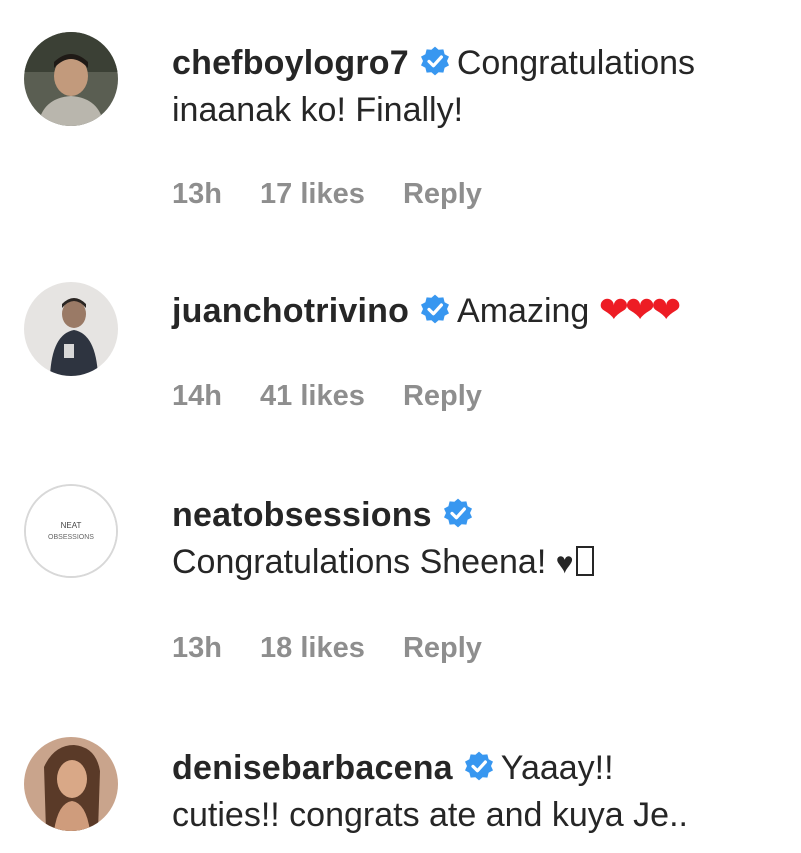 Image resolution: width=801 pixels, height=853 pixels. Describe the element at coordinates (318, 110) in the screenshot. I see `comment-body-continued: inaanak ko! Finally!` at that location.